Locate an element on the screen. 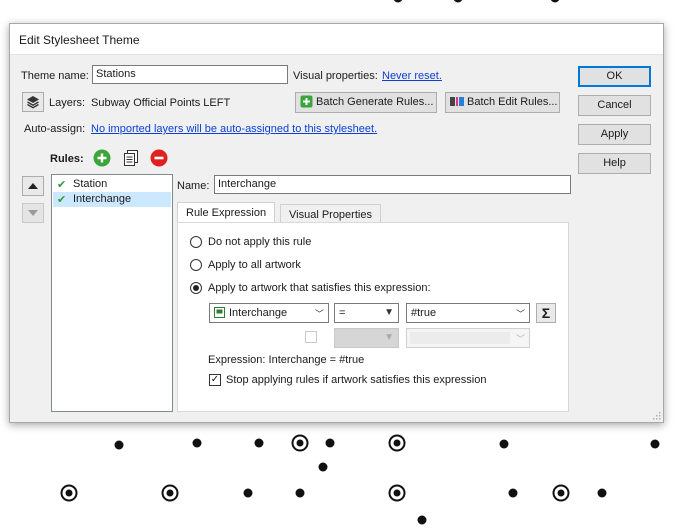  move-down-icon is located at coordinates (33, 213).